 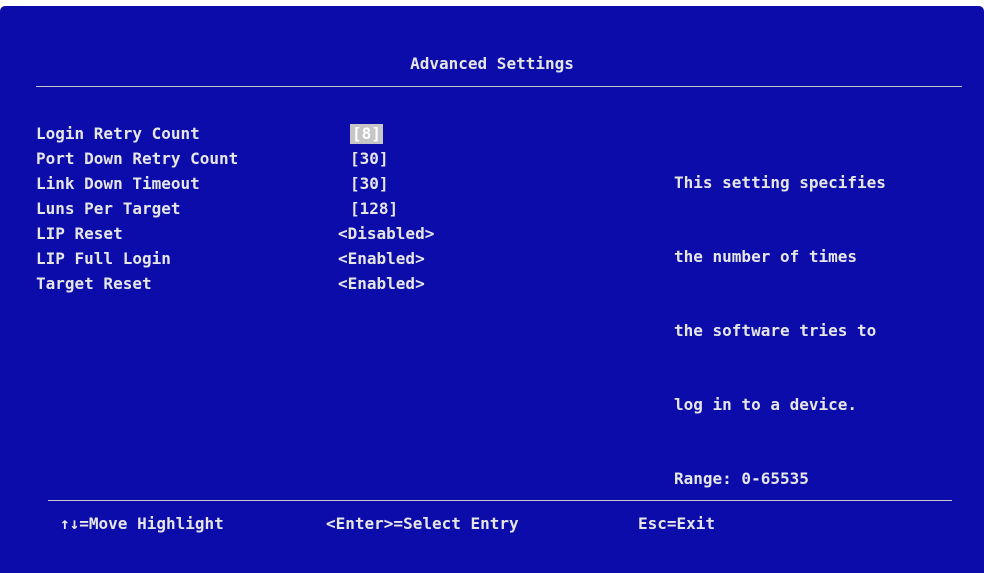 What do you see at coordinates (336, 134) in the screenshot?
I see `setting-row-login-retry-count: Login Retry Count [8]` at bounding box center [336, 134].